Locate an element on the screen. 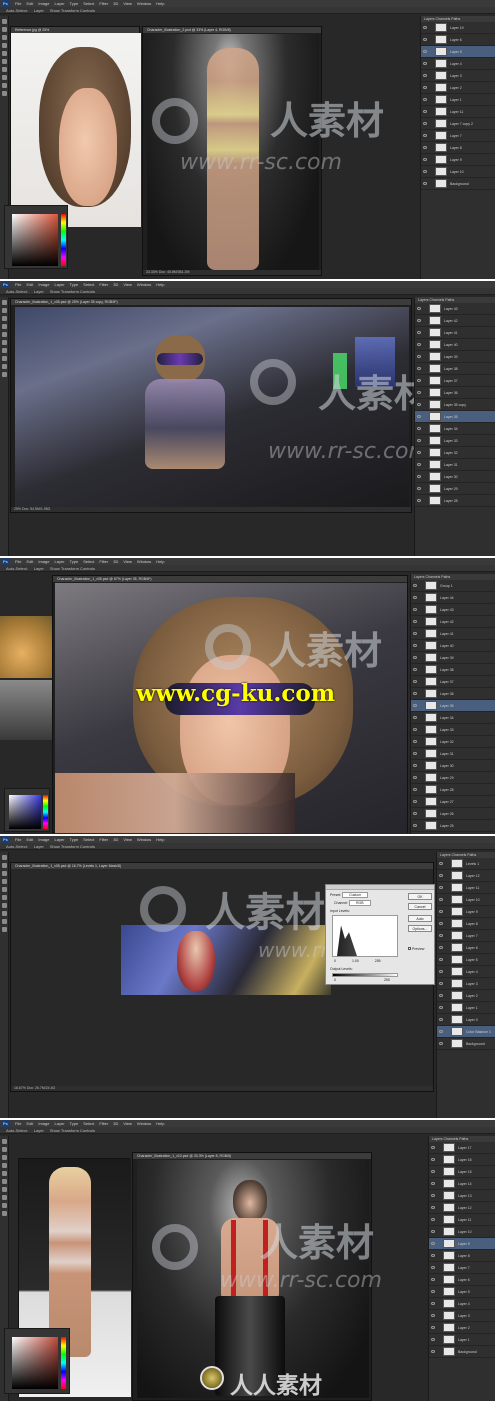 This screenshot has height=1401, width=495. layer-row: Layer 6 is located at coordinates (466, 948).